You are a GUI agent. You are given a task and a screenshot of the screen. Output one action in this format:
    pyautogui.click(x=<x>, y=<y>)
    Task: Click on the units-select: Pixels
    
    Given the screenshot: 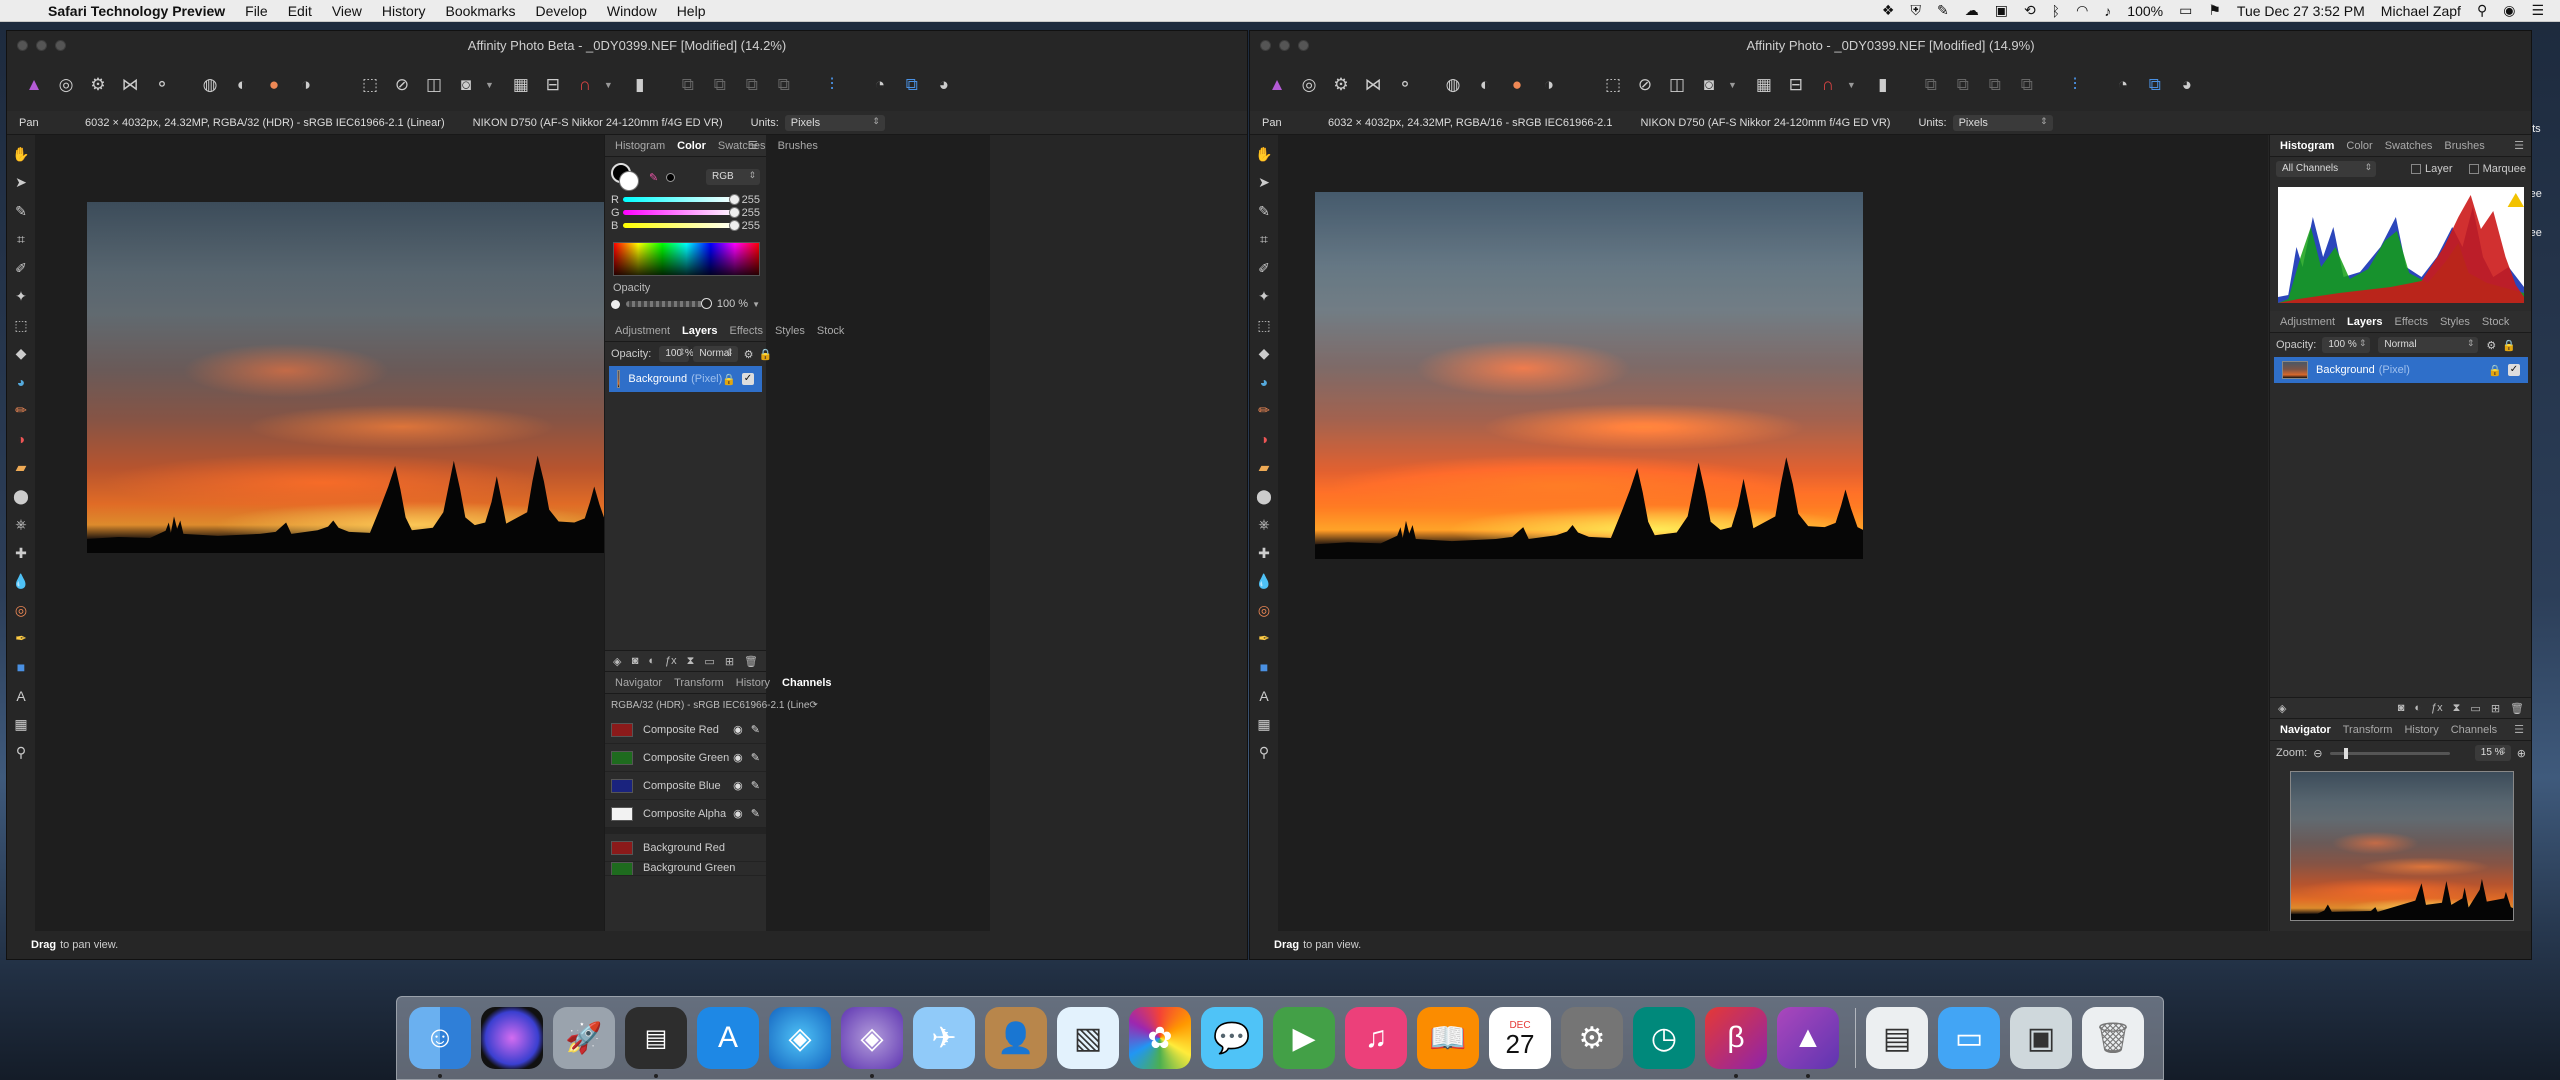 What is the action you would take?
    pyautogui.click(x=2002, y=122)
    